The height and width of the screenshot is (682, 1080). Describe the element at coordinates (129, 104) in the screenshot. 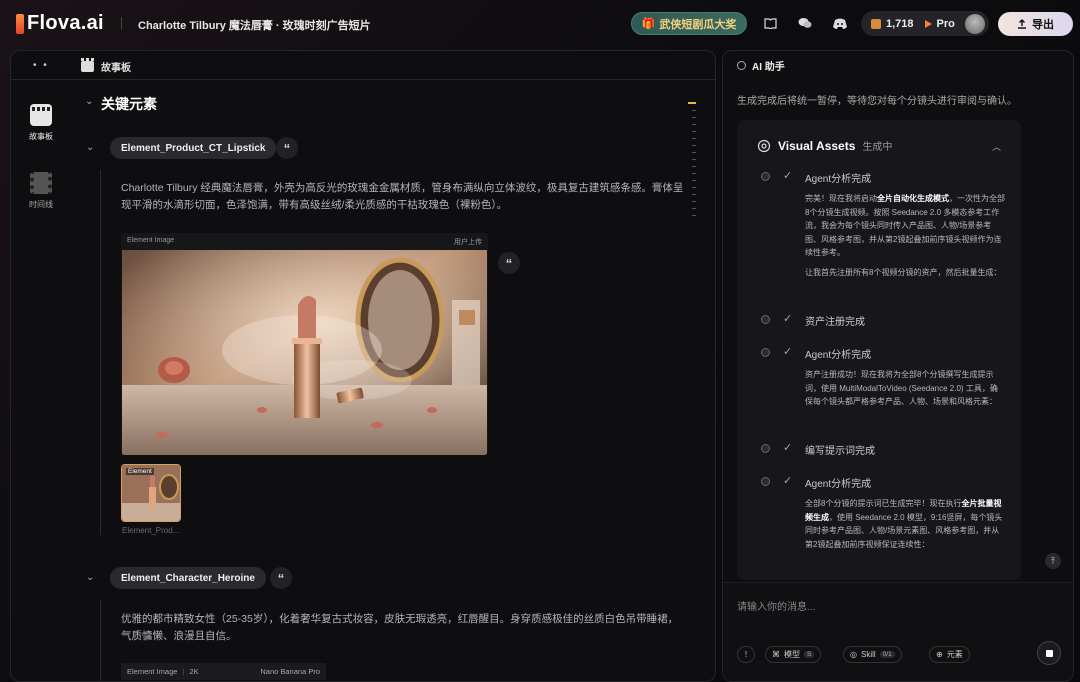

I see `section-title: 关键元素` at that location.